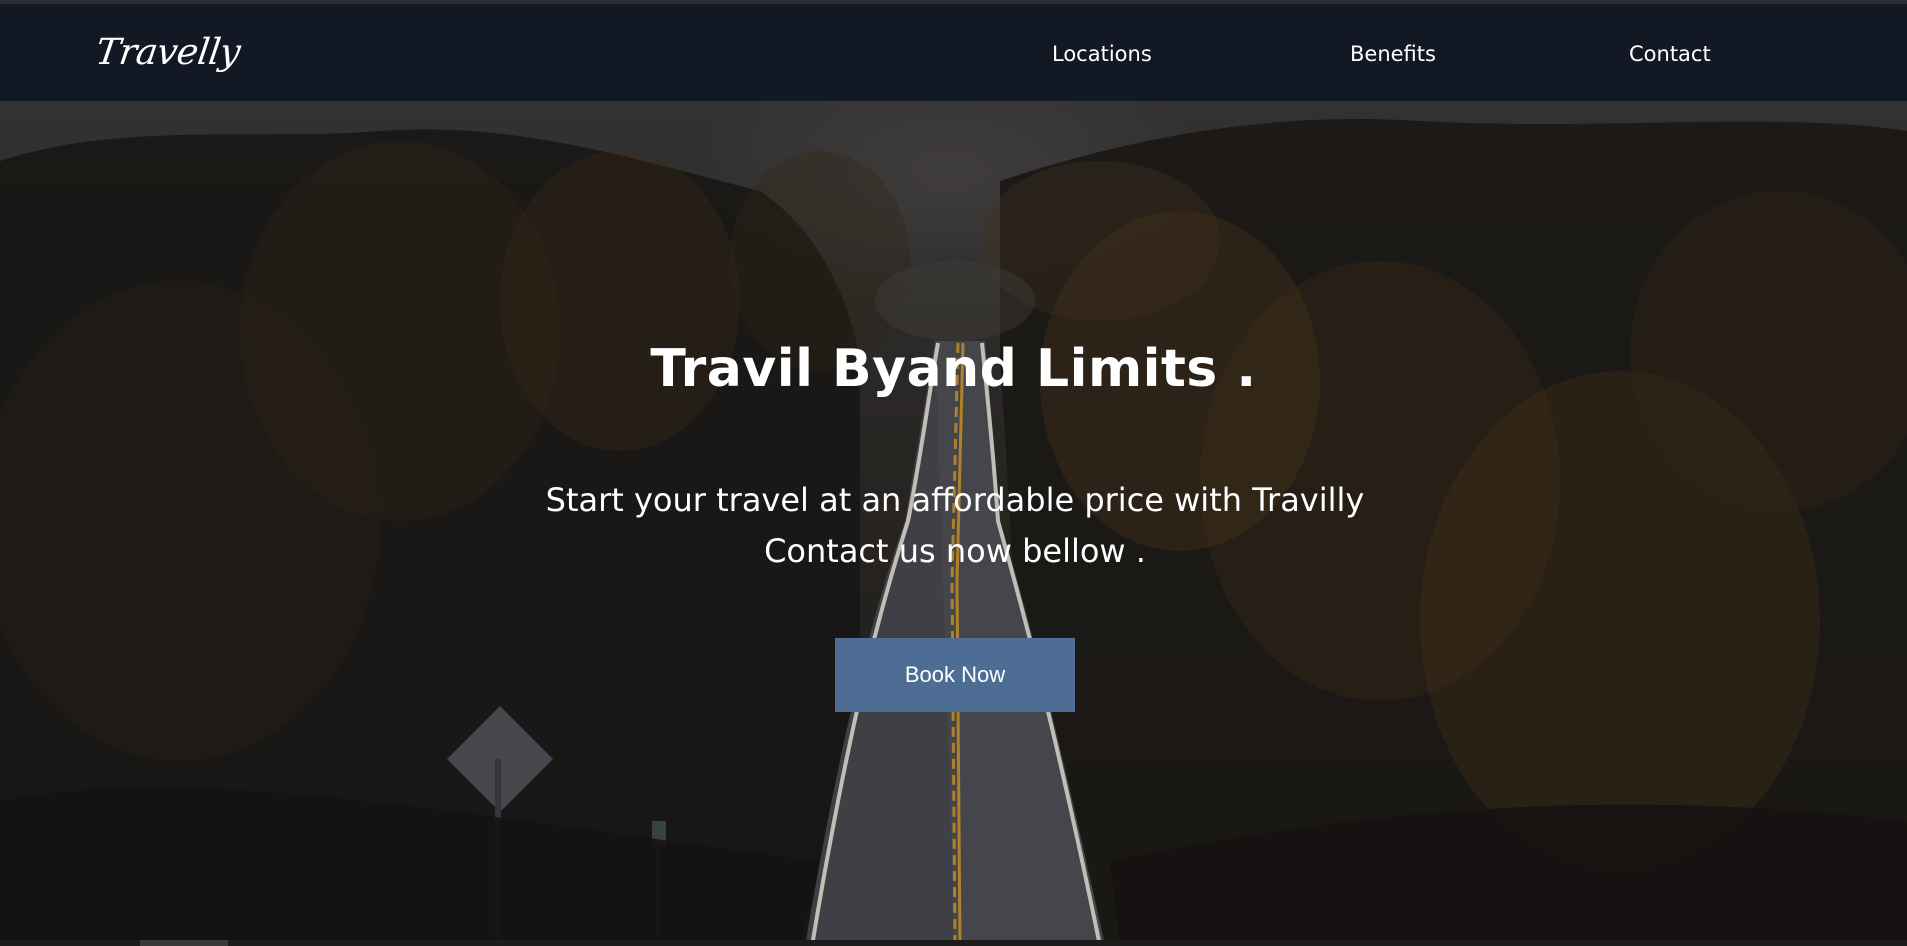 The height and width of the screenshot is (946, 1907). What do you see at coordinates (1670, 54) in the screenshot?
I see `nav-link-contact: Contact` at bounding box center [1670, 54].